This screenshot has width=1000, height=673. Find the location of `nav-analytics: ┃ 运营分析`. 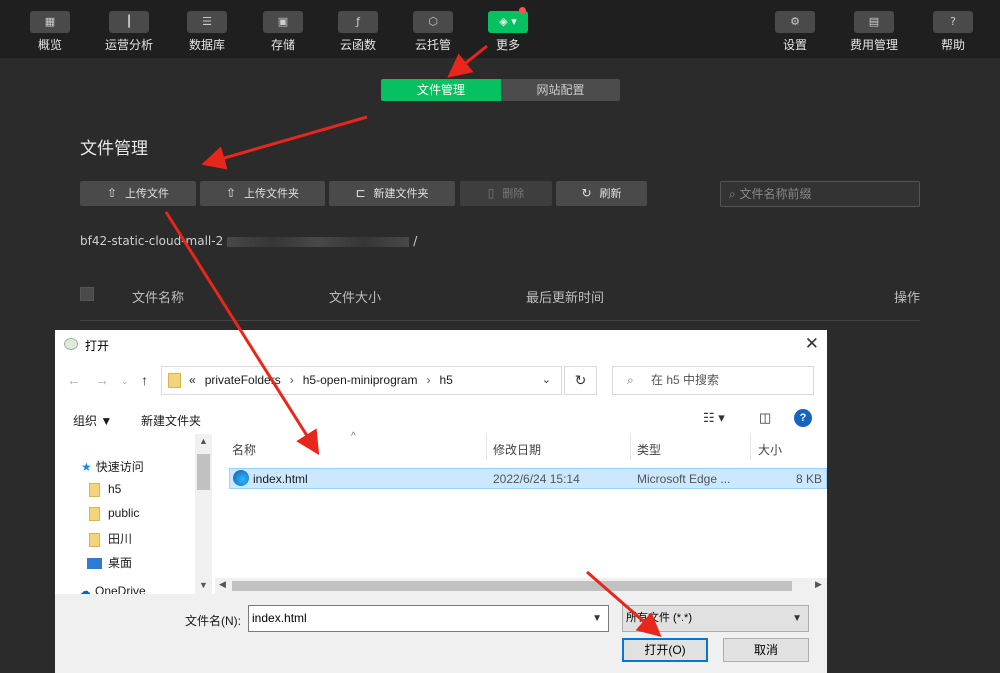

nav-analytics: ┃ 运营分析 is located at coordinates (129, 29).